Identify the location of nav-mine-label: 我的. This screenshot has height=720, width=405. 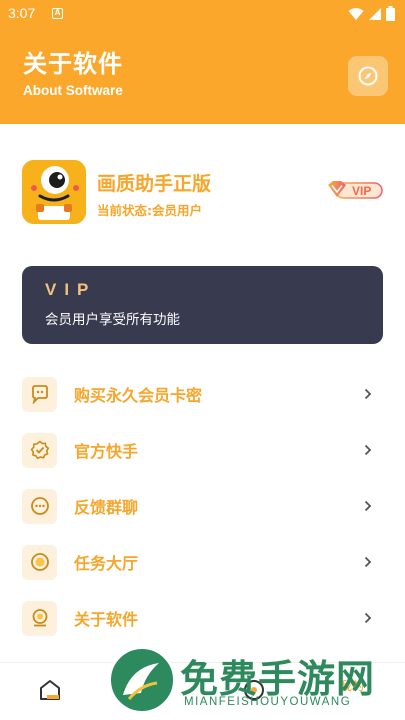
(352, 685).